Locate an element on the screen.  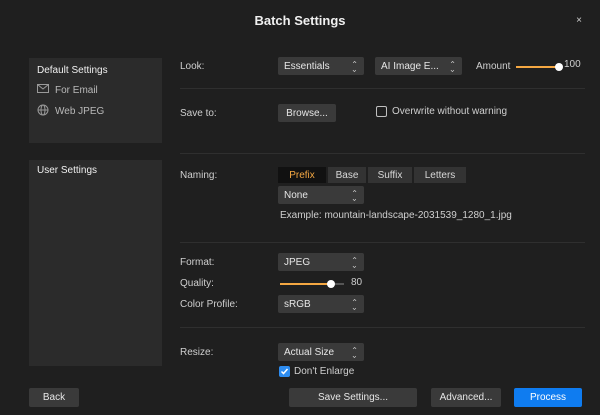
preset-for-email: For Email is located at coordinates (67, 90).